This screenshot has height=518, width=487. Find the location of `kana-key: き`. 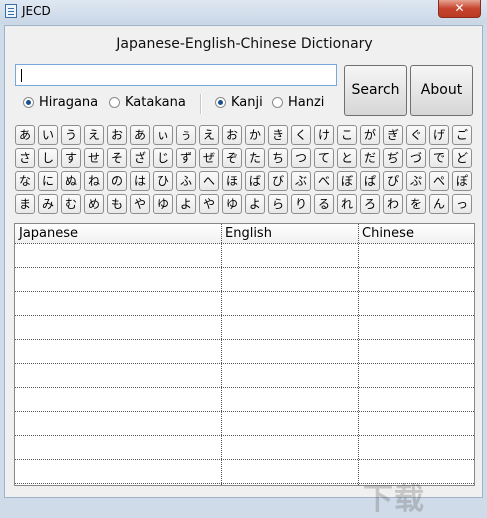

kana-key: き is located at coordinates (278, 135).